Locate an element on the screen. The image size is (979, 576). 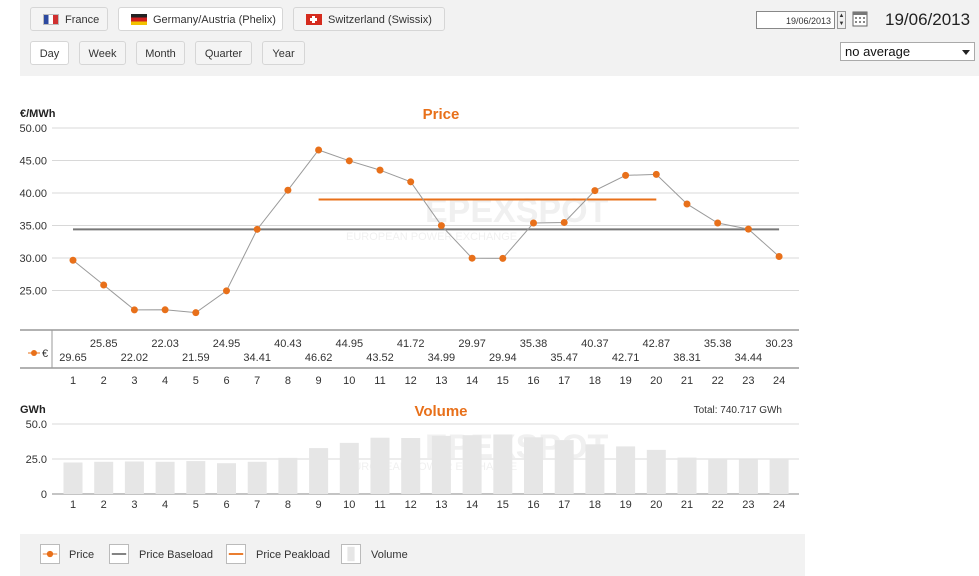
x-tick-label: 9 is located at coordinates (319, 381).